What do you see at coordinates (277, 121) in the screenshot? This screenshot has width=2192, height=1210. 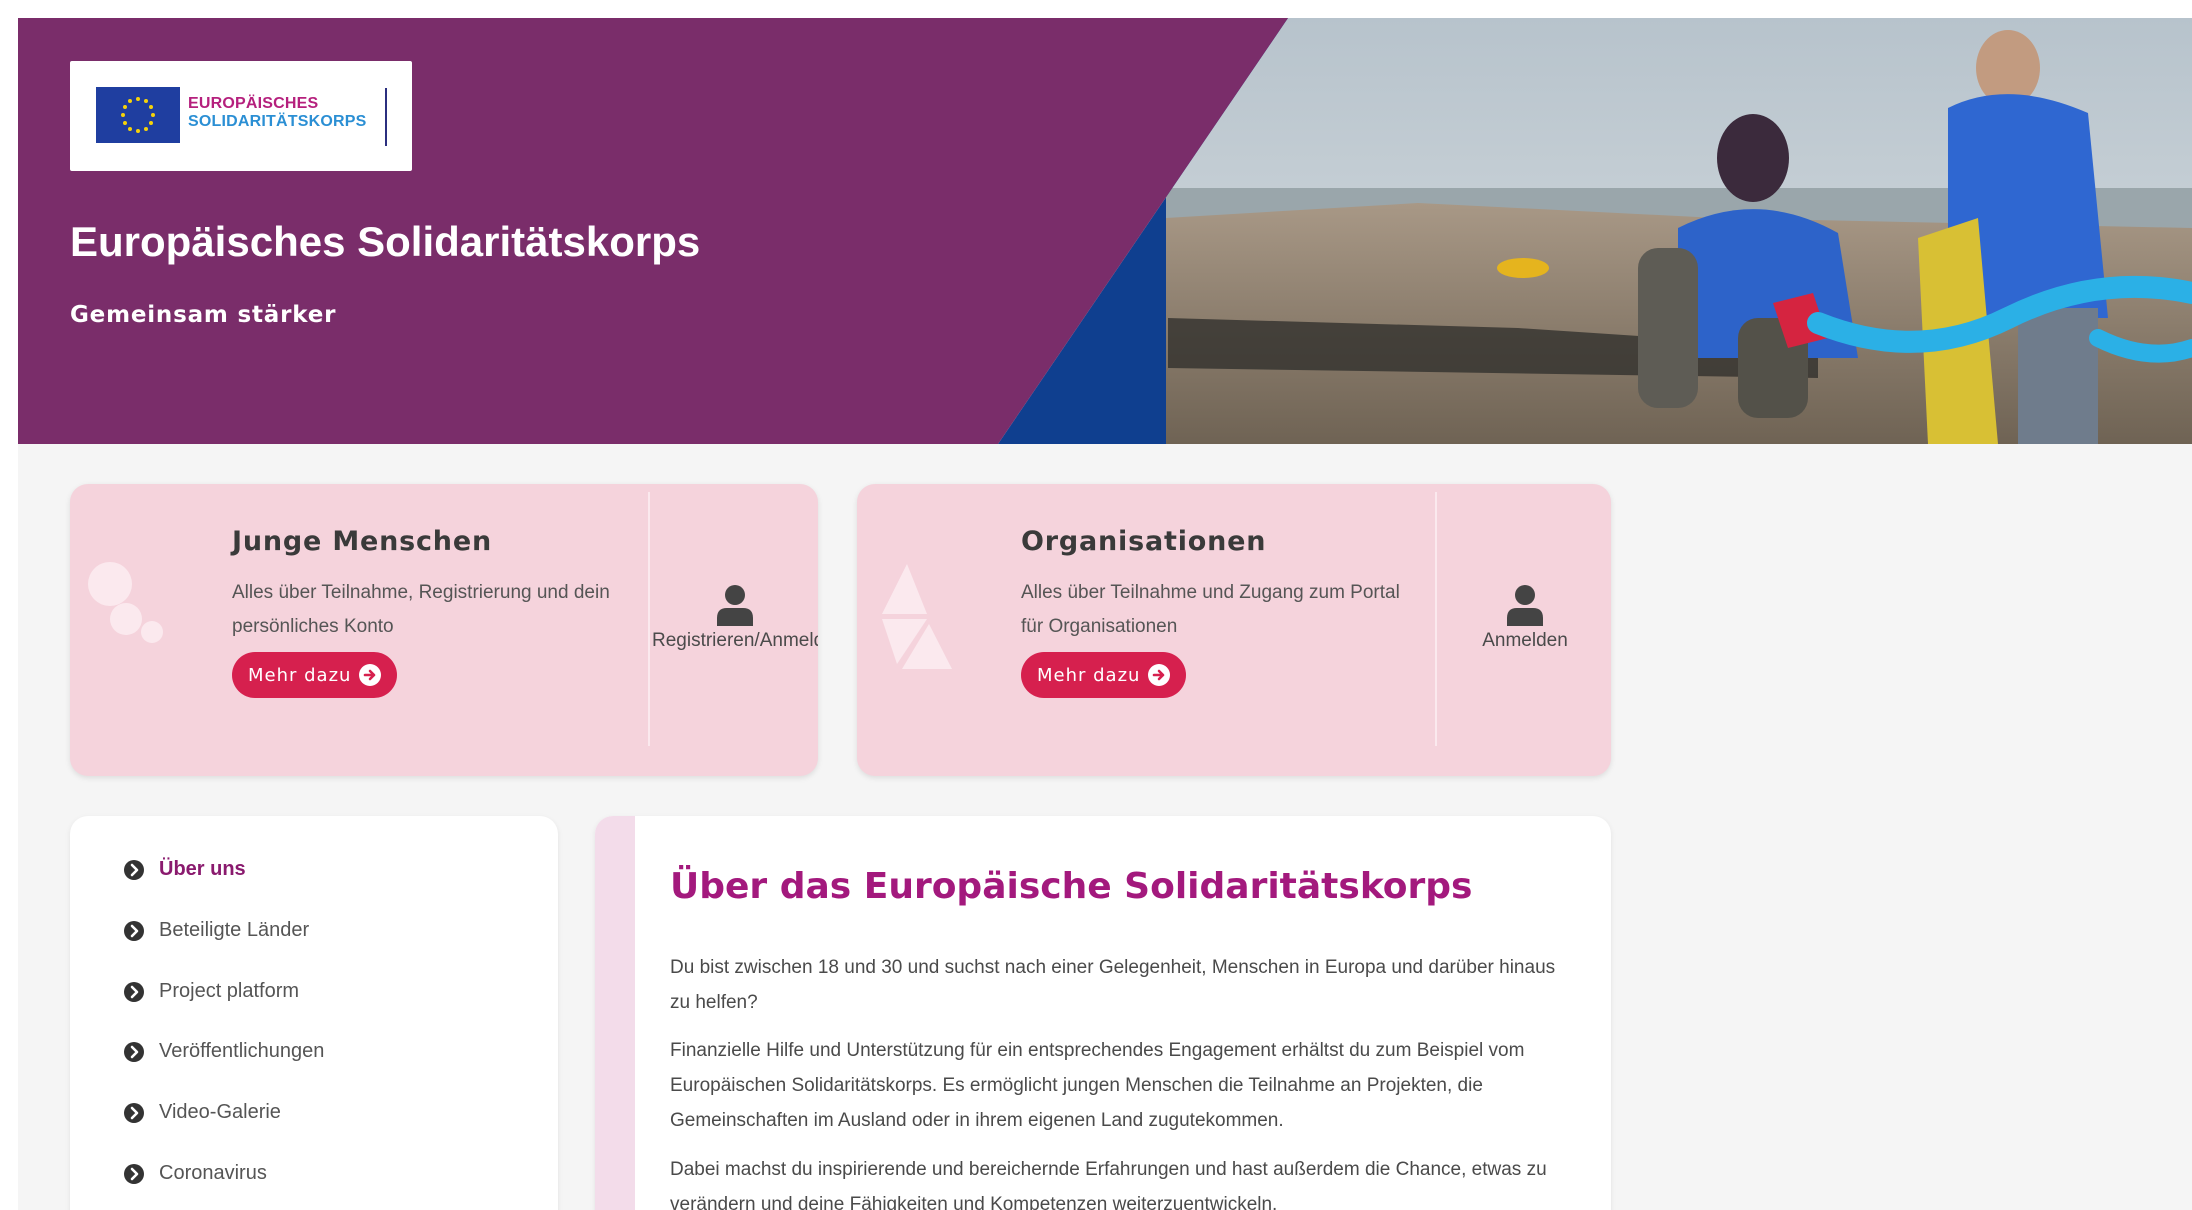 I see `logo-line-2: SOLIDARITÄTSKORPS` at bounding box center [277, 121].